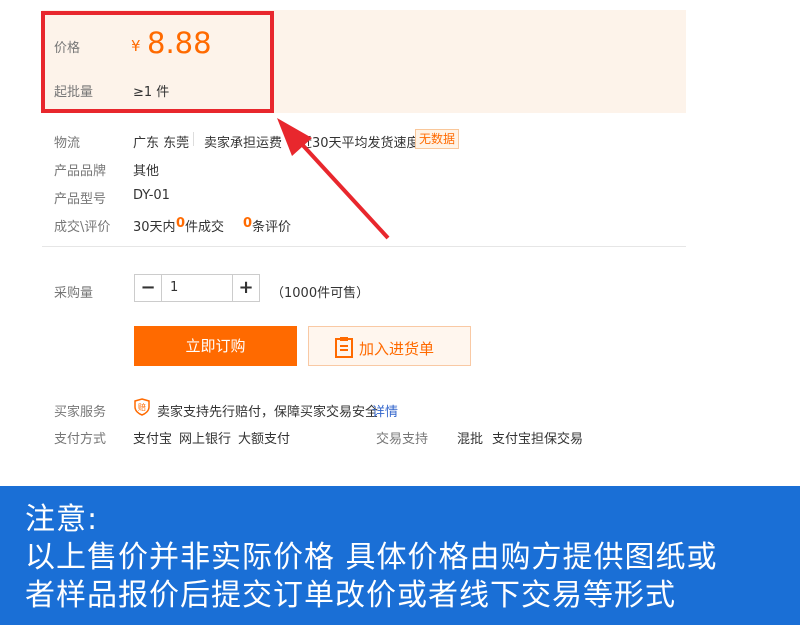 The height and width of the screenshot is (625, 800). I want to click on brand-label: 产品品牌, so click(80, 171).